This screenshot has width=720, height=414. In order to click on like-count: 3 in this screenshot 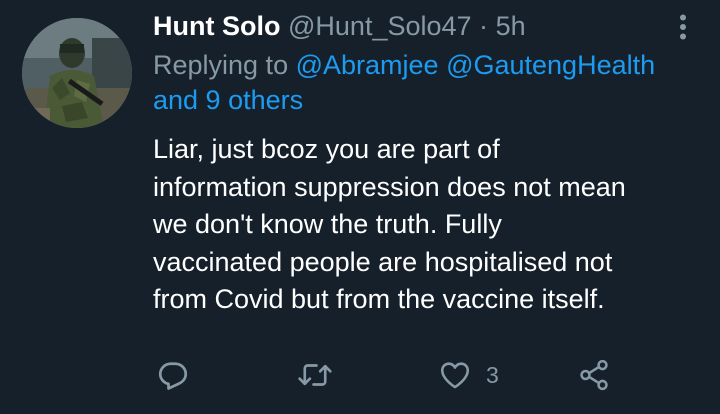, I will do `click(492, 374)`.